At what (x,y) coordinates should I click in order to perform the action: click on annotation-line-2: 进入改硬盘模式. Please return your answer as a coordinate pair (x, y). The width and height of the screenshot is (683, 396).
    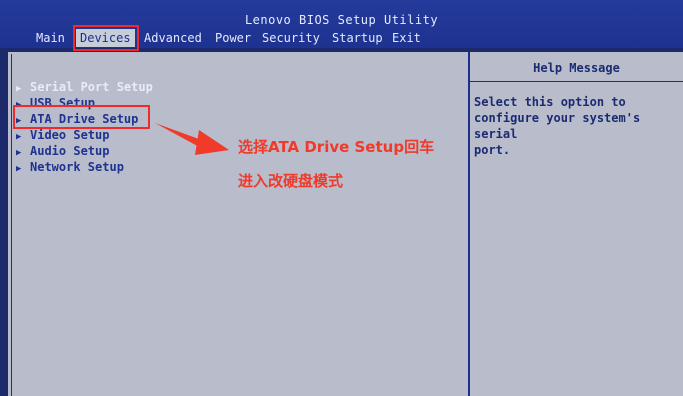
    Looking at the image, I should click on (291, 181).